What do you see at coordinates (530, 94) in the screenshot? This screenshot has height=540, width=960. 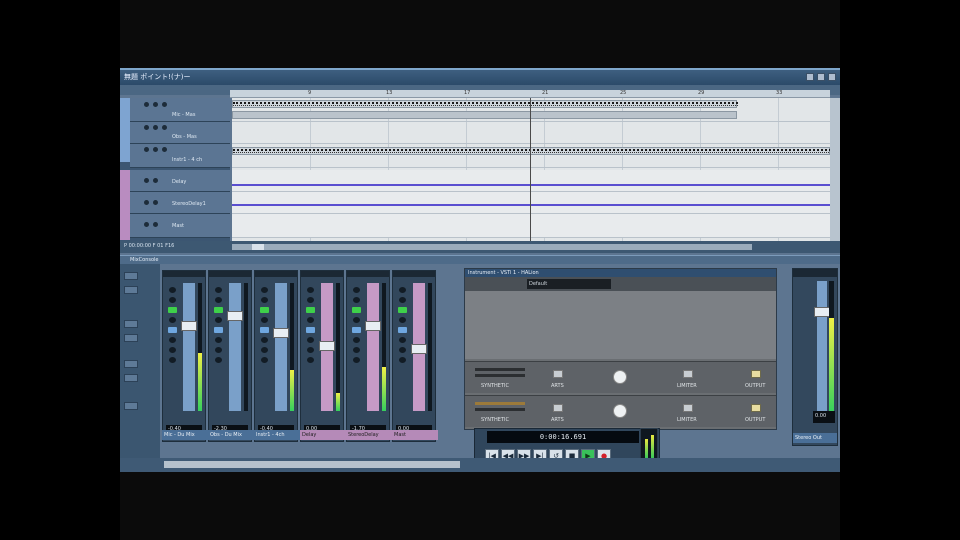 I see `timeline-ruler: 9 13 17 21 25 29 33` at bounding box center [530, 94].